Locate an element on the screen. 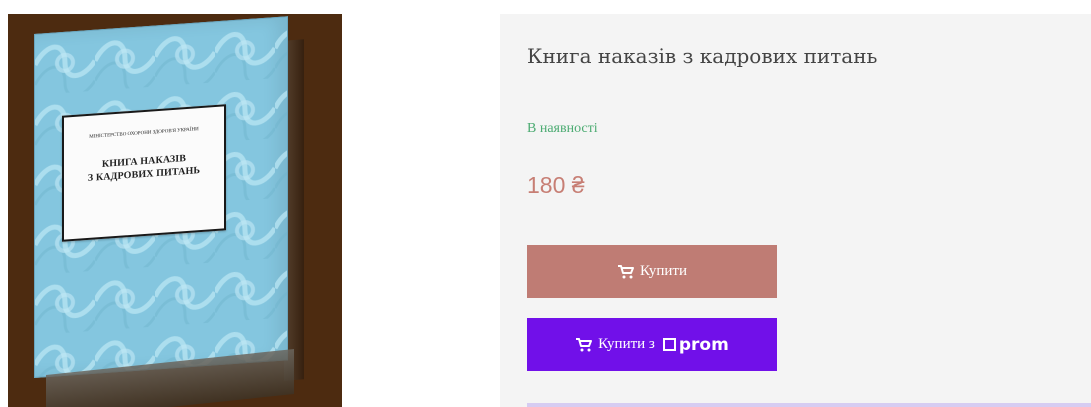 Image resolution: width=1091 pixels, height=407 pixels. image-details-gap is located at coordinates (421, 210).